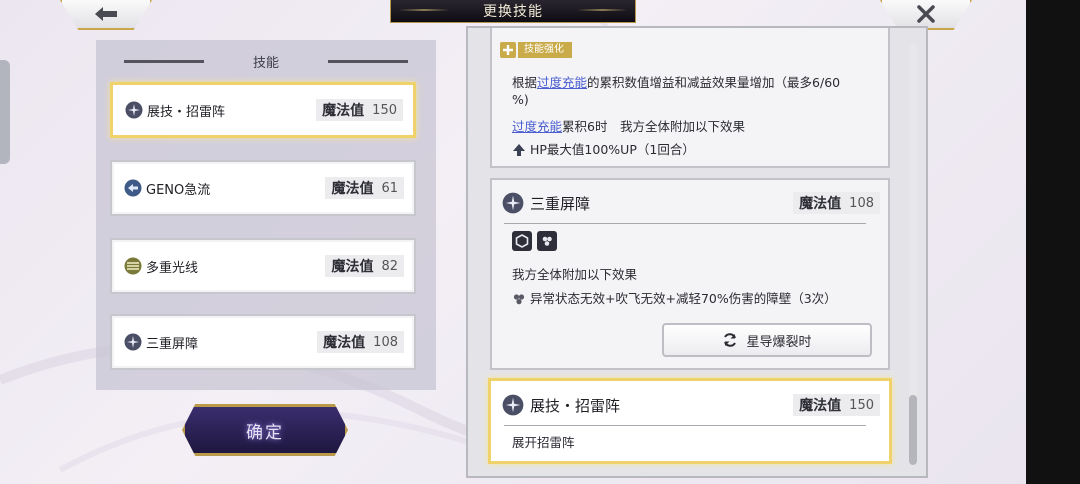 The height and width of the screenshot is (484, 1080). Describe the element at coordinates (575, 405) in the screenshot. I see `card-title: 展技・招雷阵` at that location.